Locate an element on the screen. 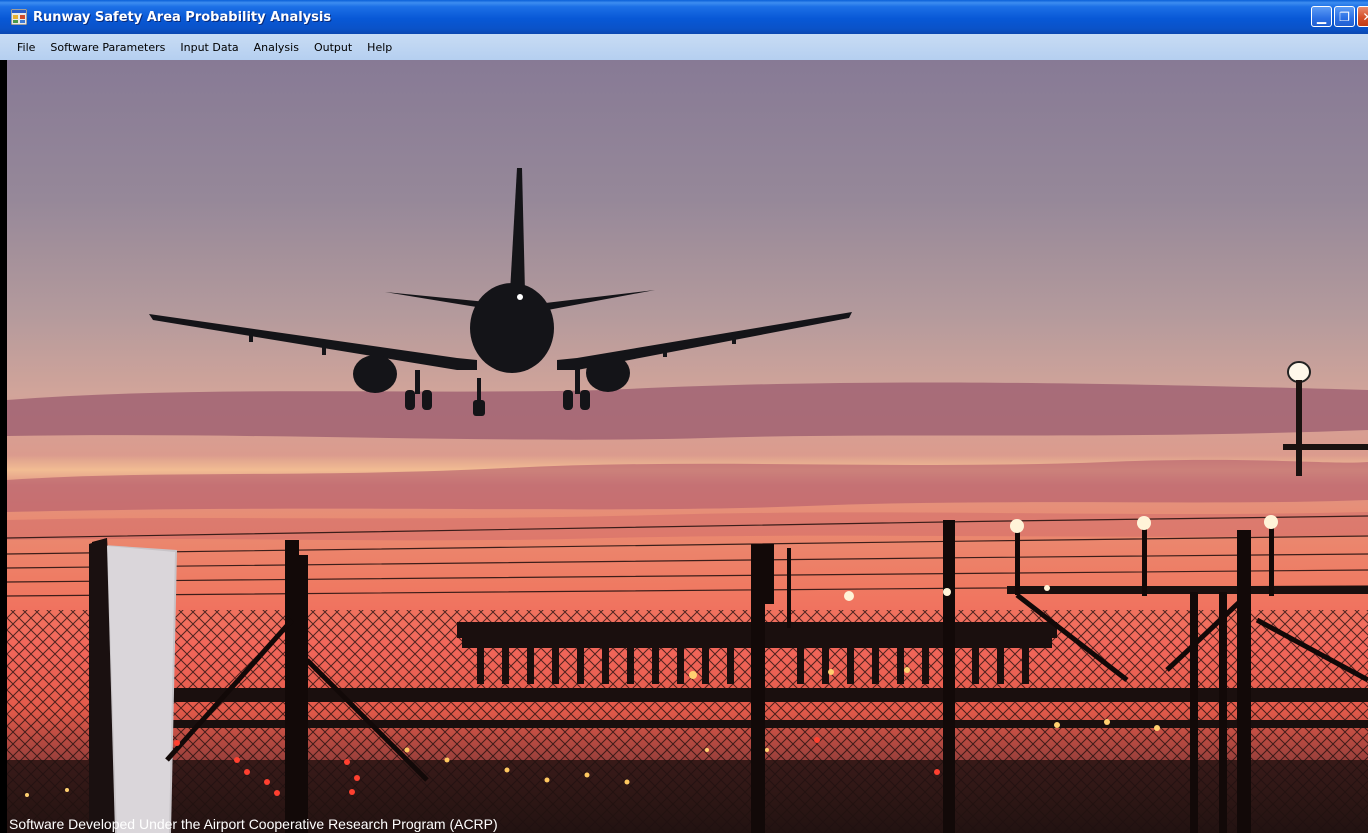  restore-icon: ❐ is located at coordinates (1344, 16).